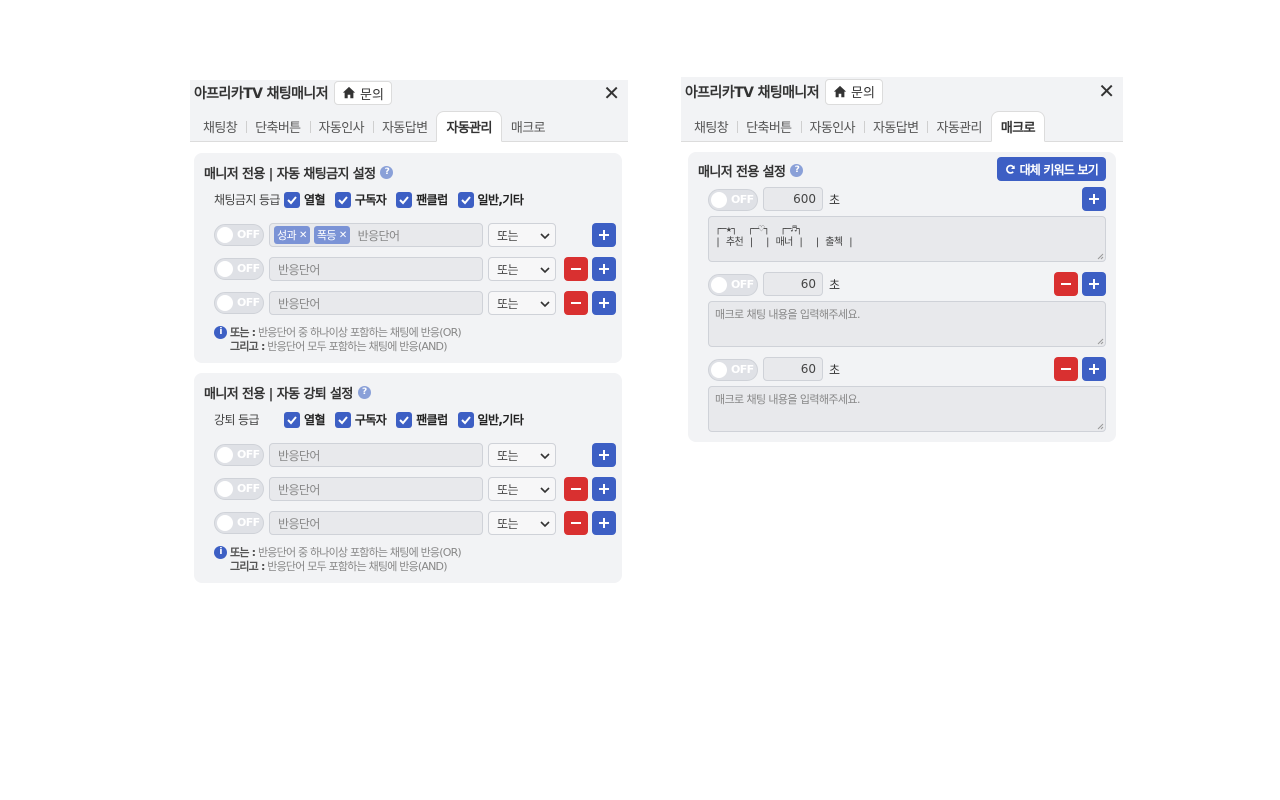 This screenshot has height=800, width=1280. Describe the element at coordinates (287, 235) in the screenshot. I see `tag-text: 성과` at that location.